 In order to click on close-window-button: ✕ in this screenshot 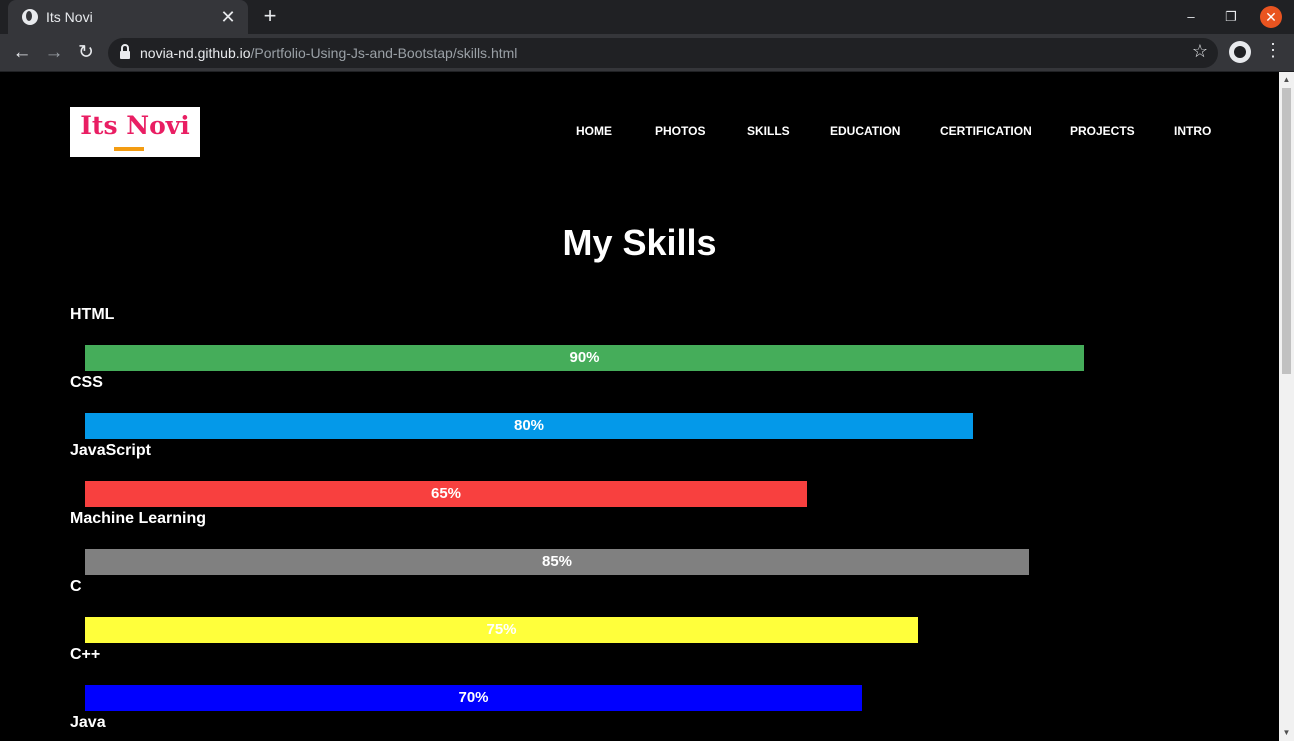, I will do `click(1271, 17)`.